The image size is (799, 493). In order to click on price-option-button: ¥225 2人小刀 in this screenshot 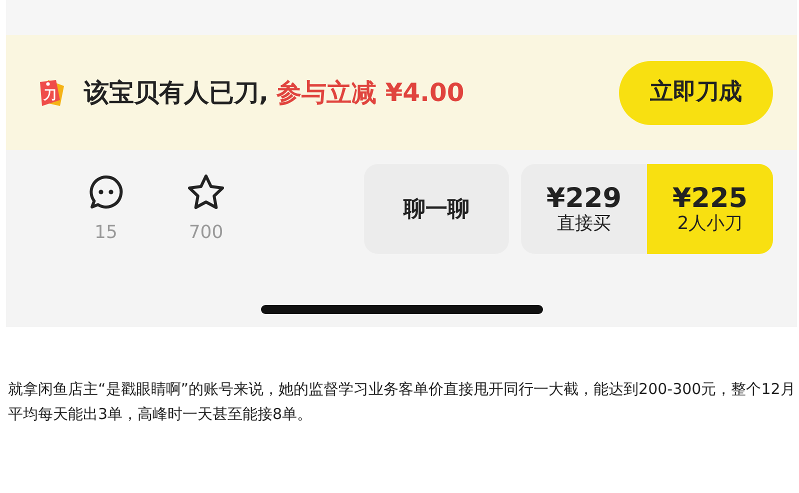, I will do `click(710, 209)`.